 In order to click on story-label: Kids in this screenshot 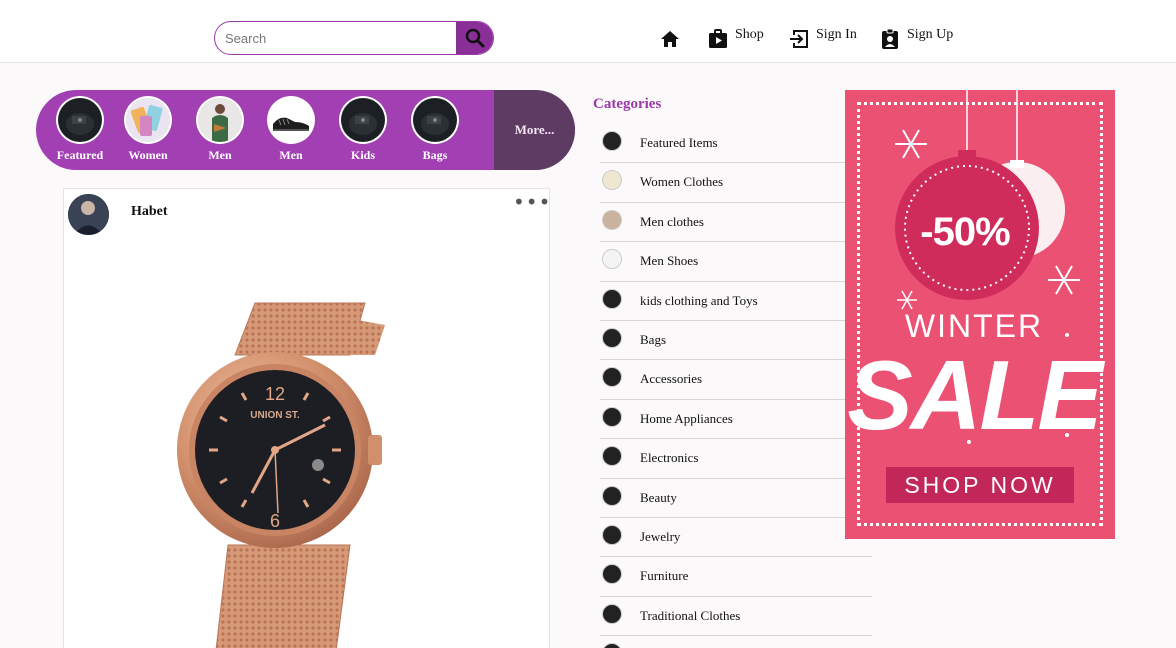, I will do `click(362, 155)`.